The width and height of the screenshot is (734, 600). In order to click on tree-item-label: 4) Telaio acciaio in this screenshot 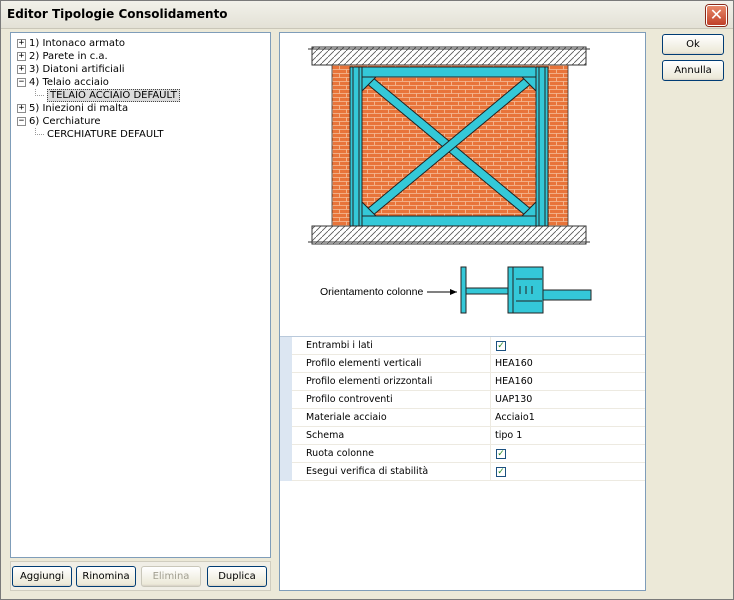, I will do `click(69, 82)`.